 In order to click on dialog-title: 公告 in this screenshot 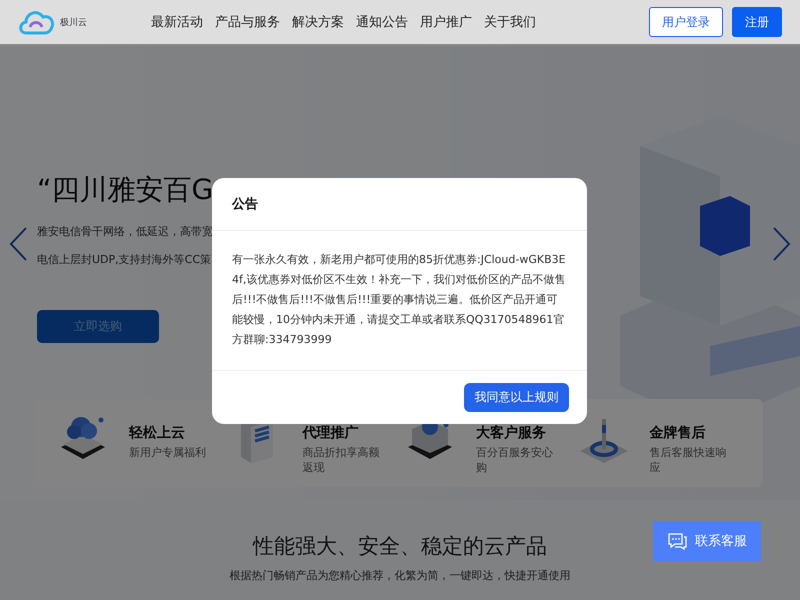, I will do `click(399, 204)`.